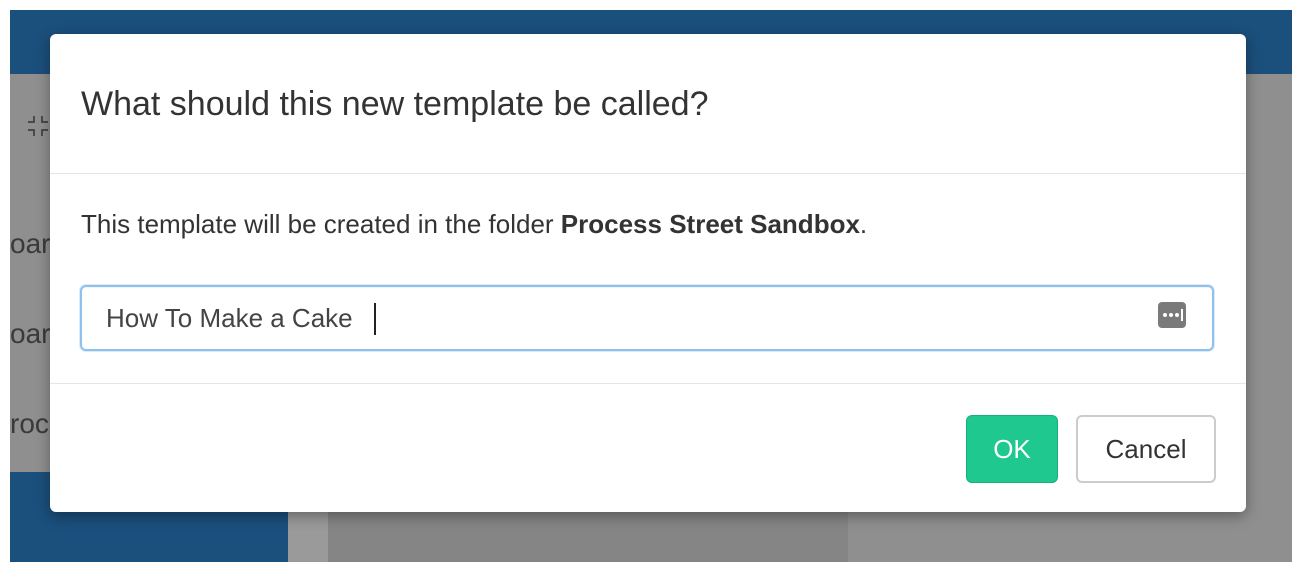 The image size is (1302, 572). Describe the element at coordinates (395, 104) in the screenshot. I see `dialog-title: What should this new template be called?` at that location.